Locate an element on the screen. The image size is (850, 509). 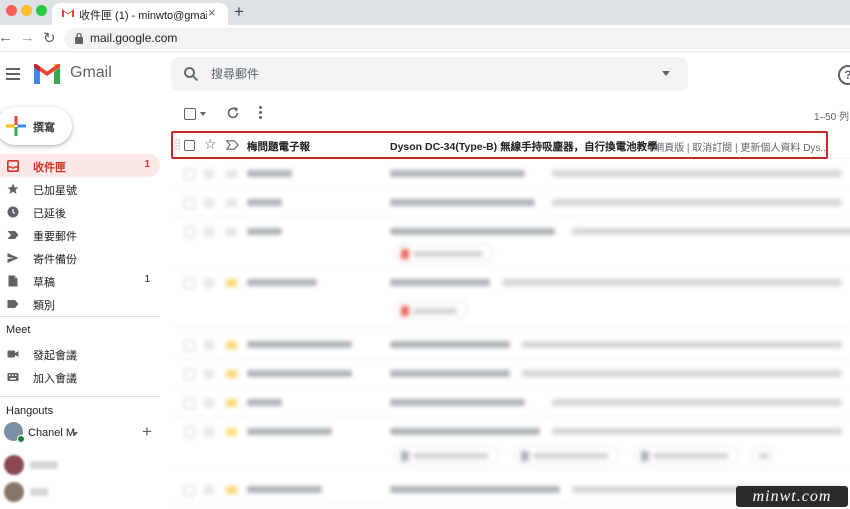
gmail-logo-icon is located at coordinates (47, 74).